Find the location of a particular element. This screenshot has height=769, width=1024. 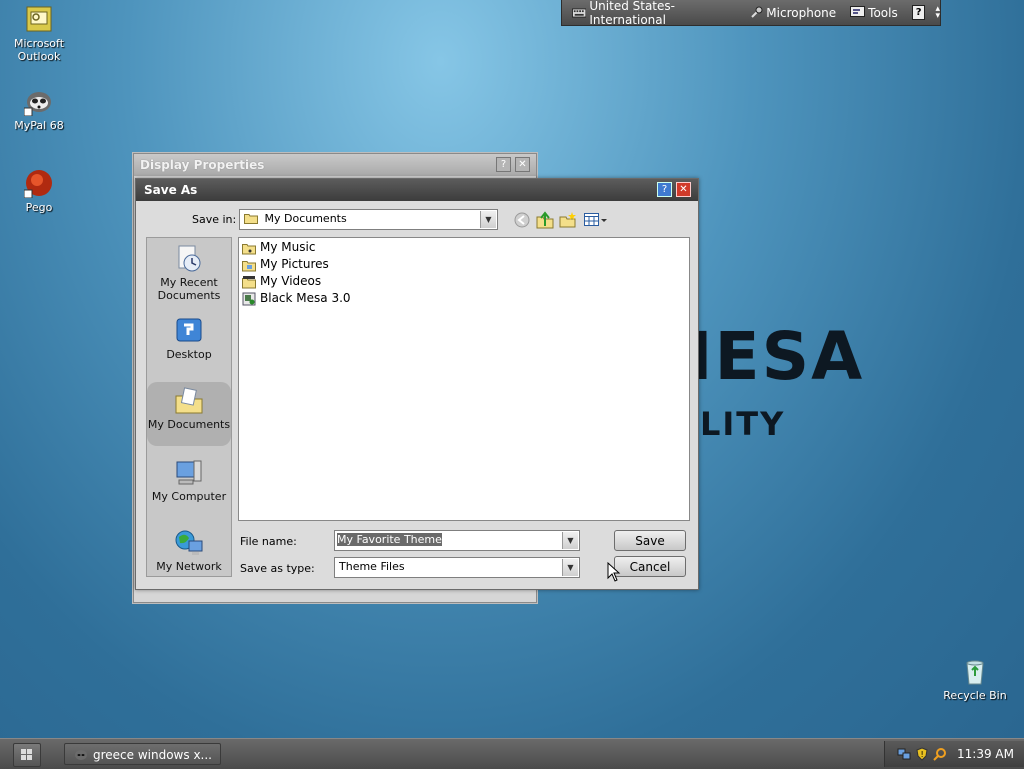

outlook-icon is located at coordinates (39, 19).